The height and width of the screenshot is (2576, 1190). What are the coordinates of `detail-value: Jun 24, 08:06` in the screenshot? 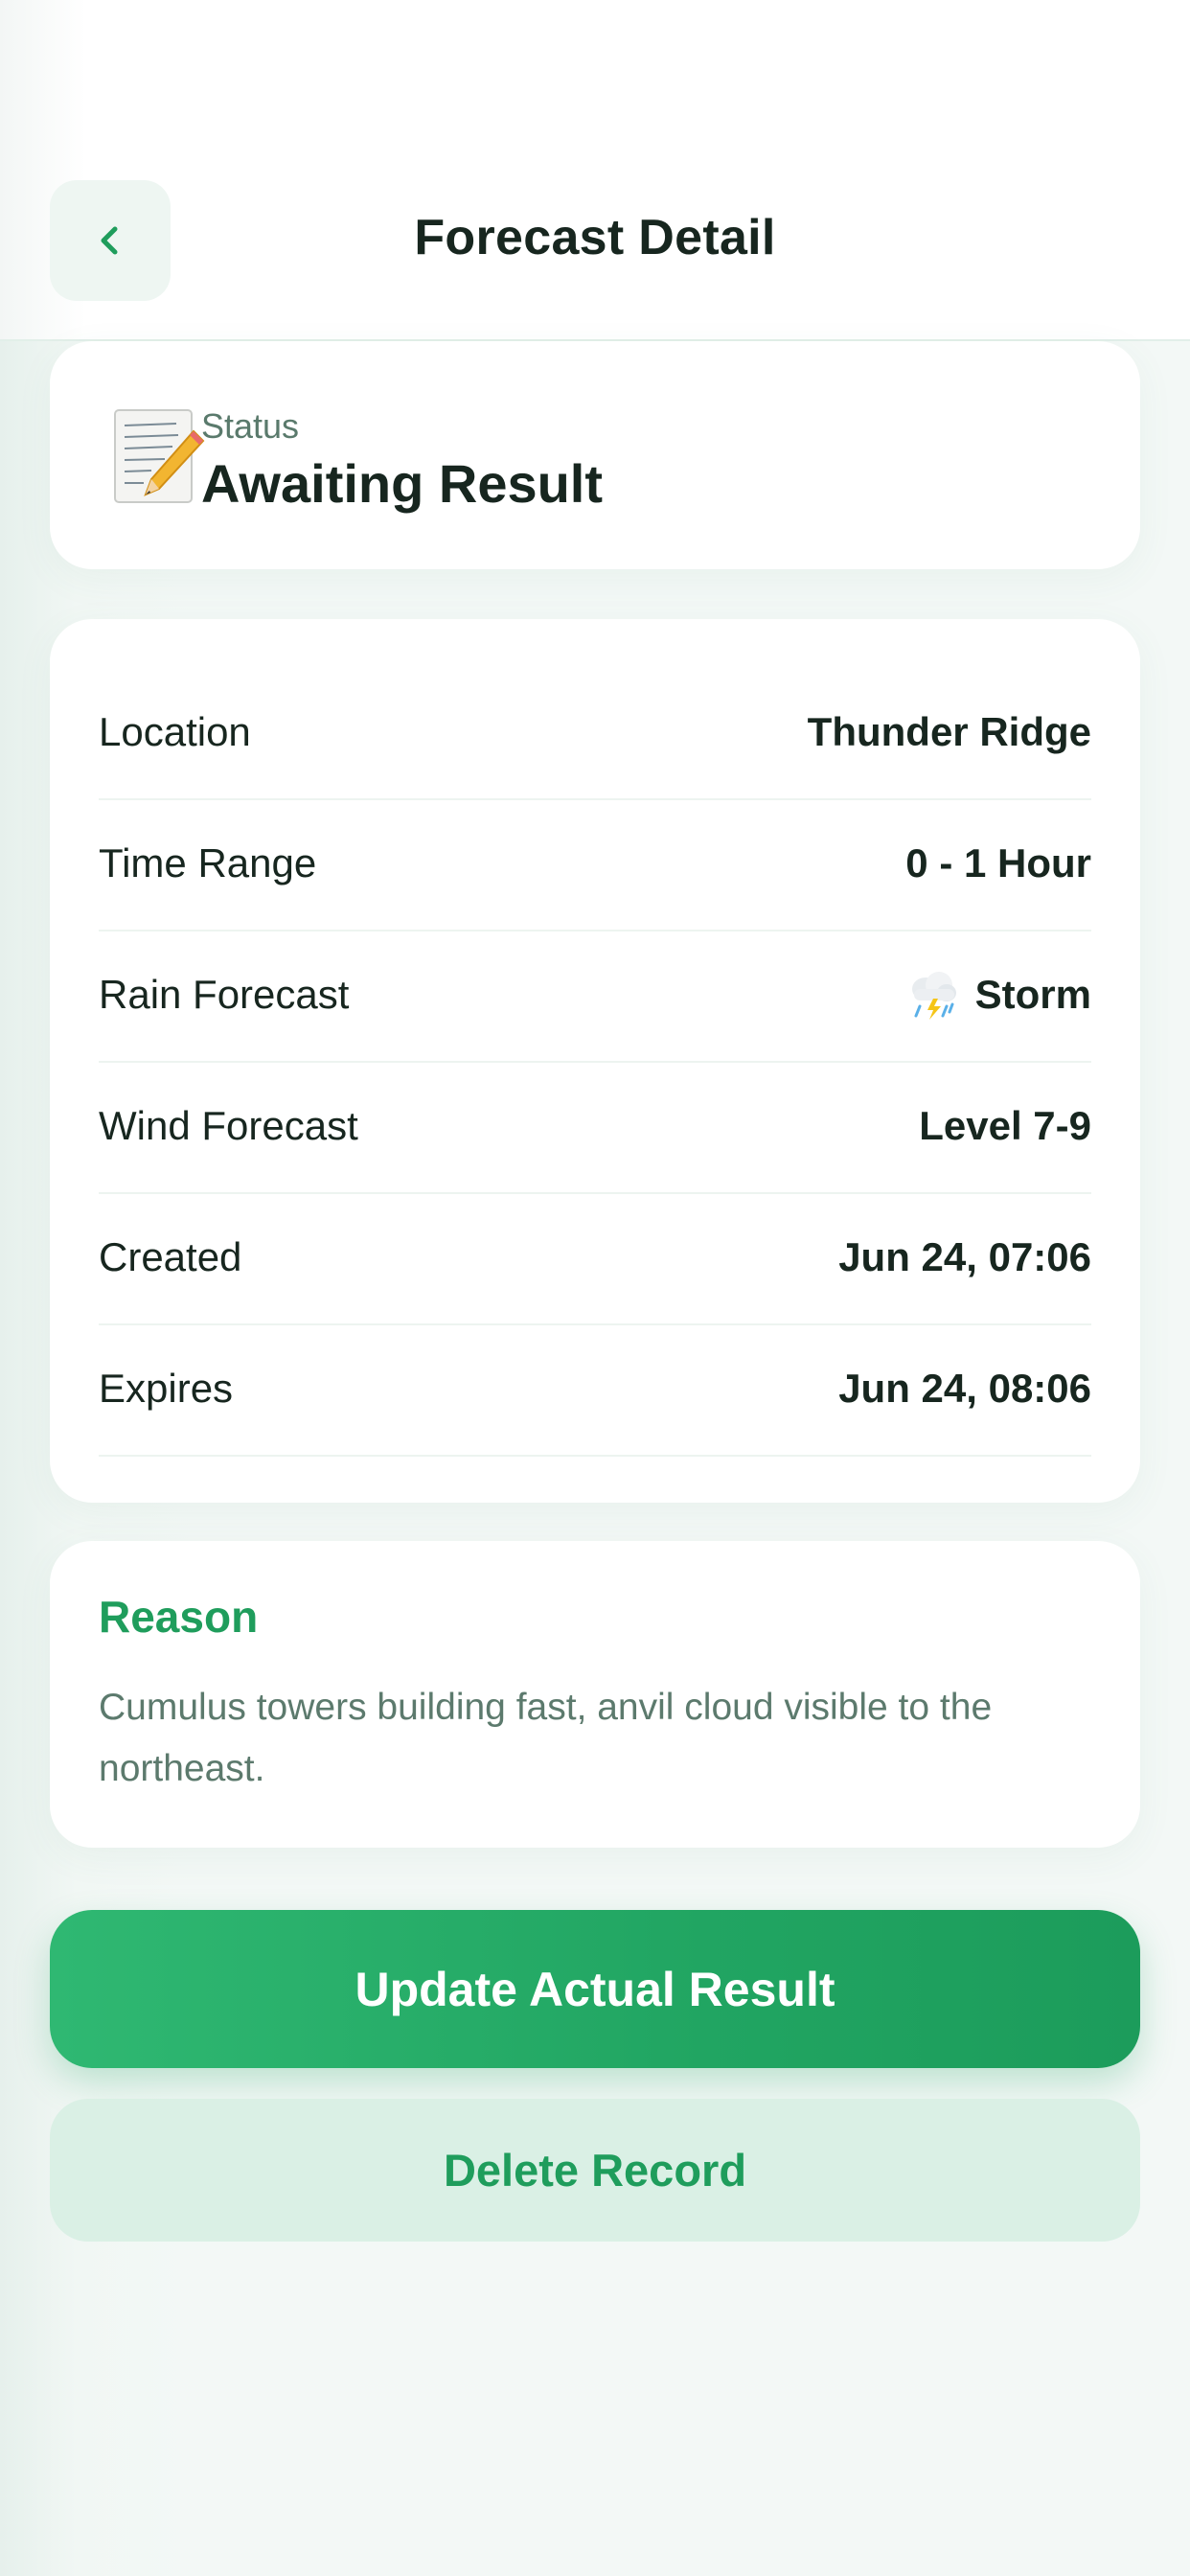 It's located at (965, 1388).